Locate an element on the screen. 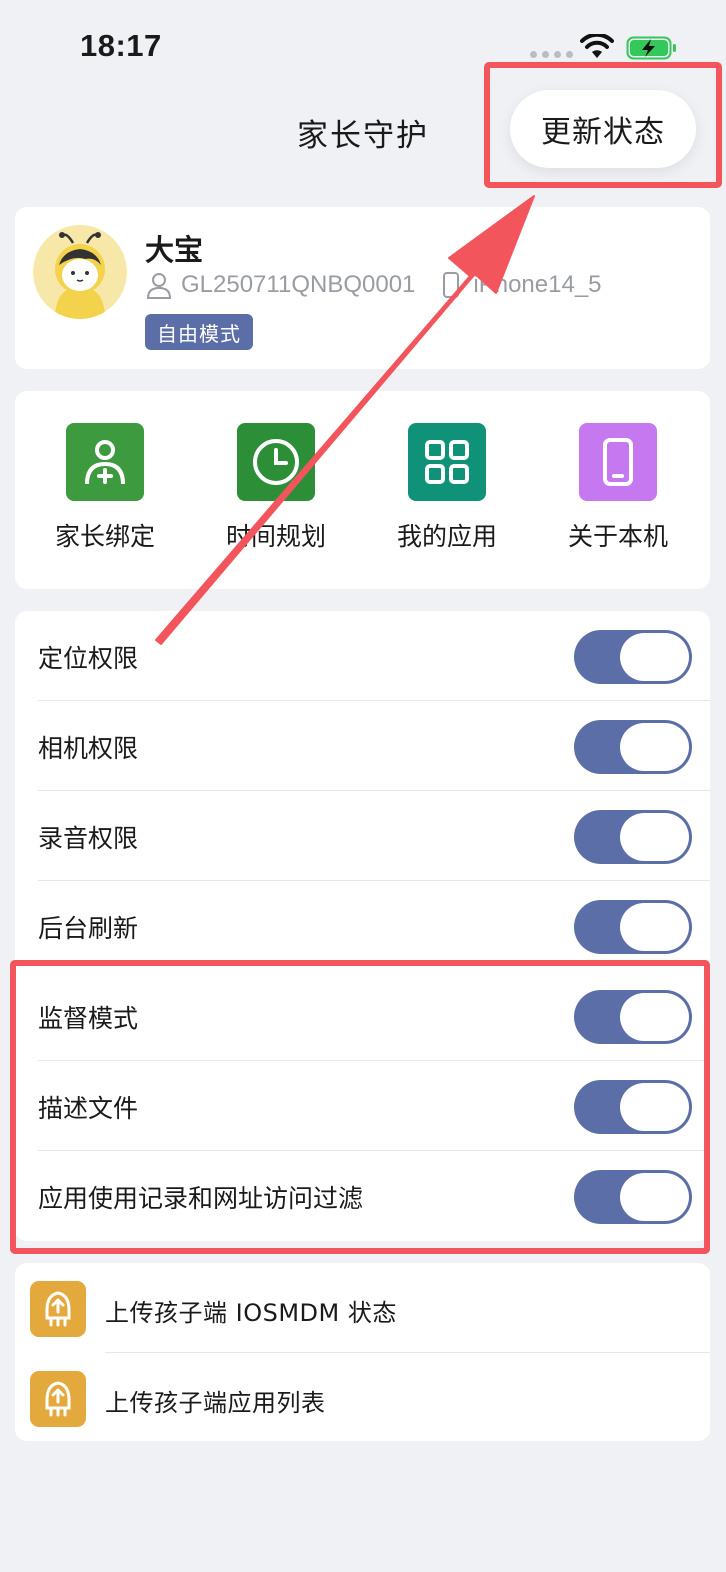  feature-label: 关于本机 is located at coordinates (617, 536).